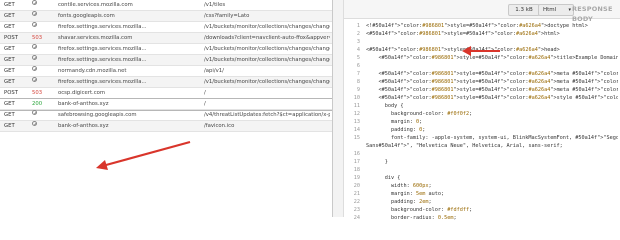  I want to click on request-row: GET contile.services.mozilla.com/v1/tiles, so click(166, 5).